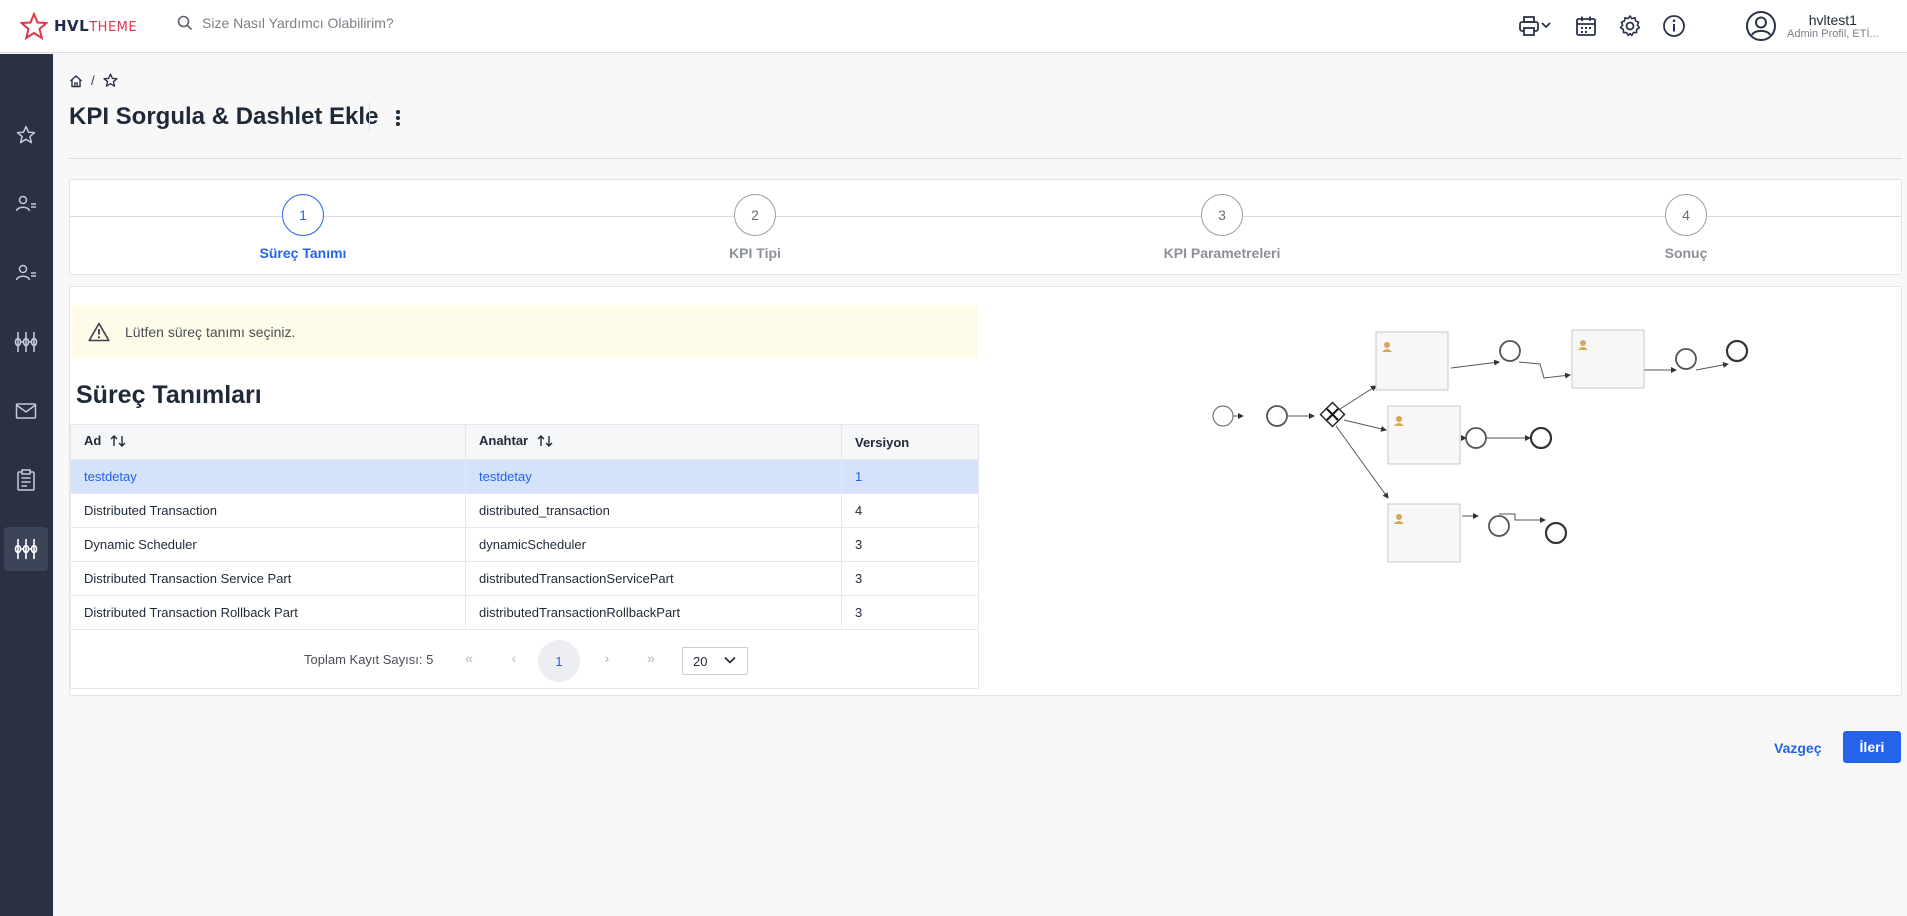  What do you see at coordinates (110, 80) in the screenshot?
I see `favorite-star-icon` at bounding box center [110, 80].